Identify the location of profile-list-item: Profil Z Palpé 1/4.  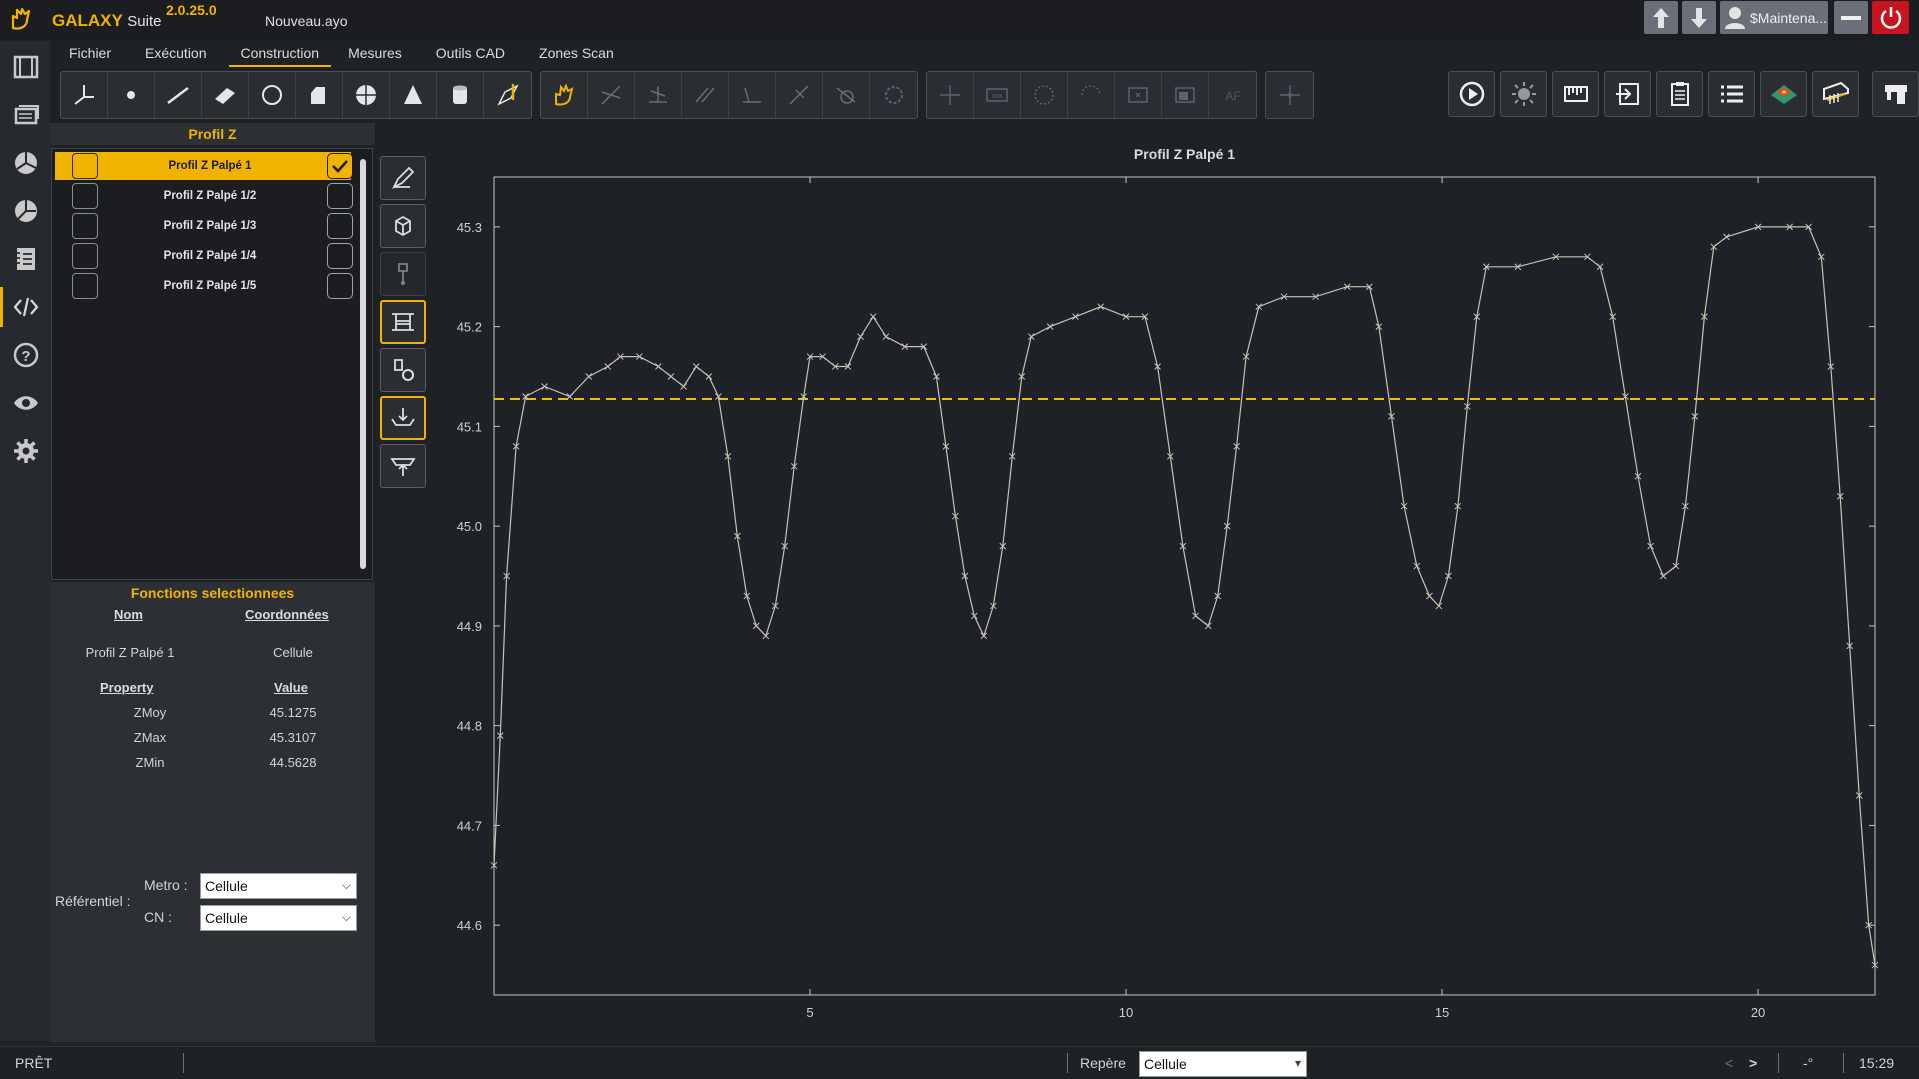
(204, 256).